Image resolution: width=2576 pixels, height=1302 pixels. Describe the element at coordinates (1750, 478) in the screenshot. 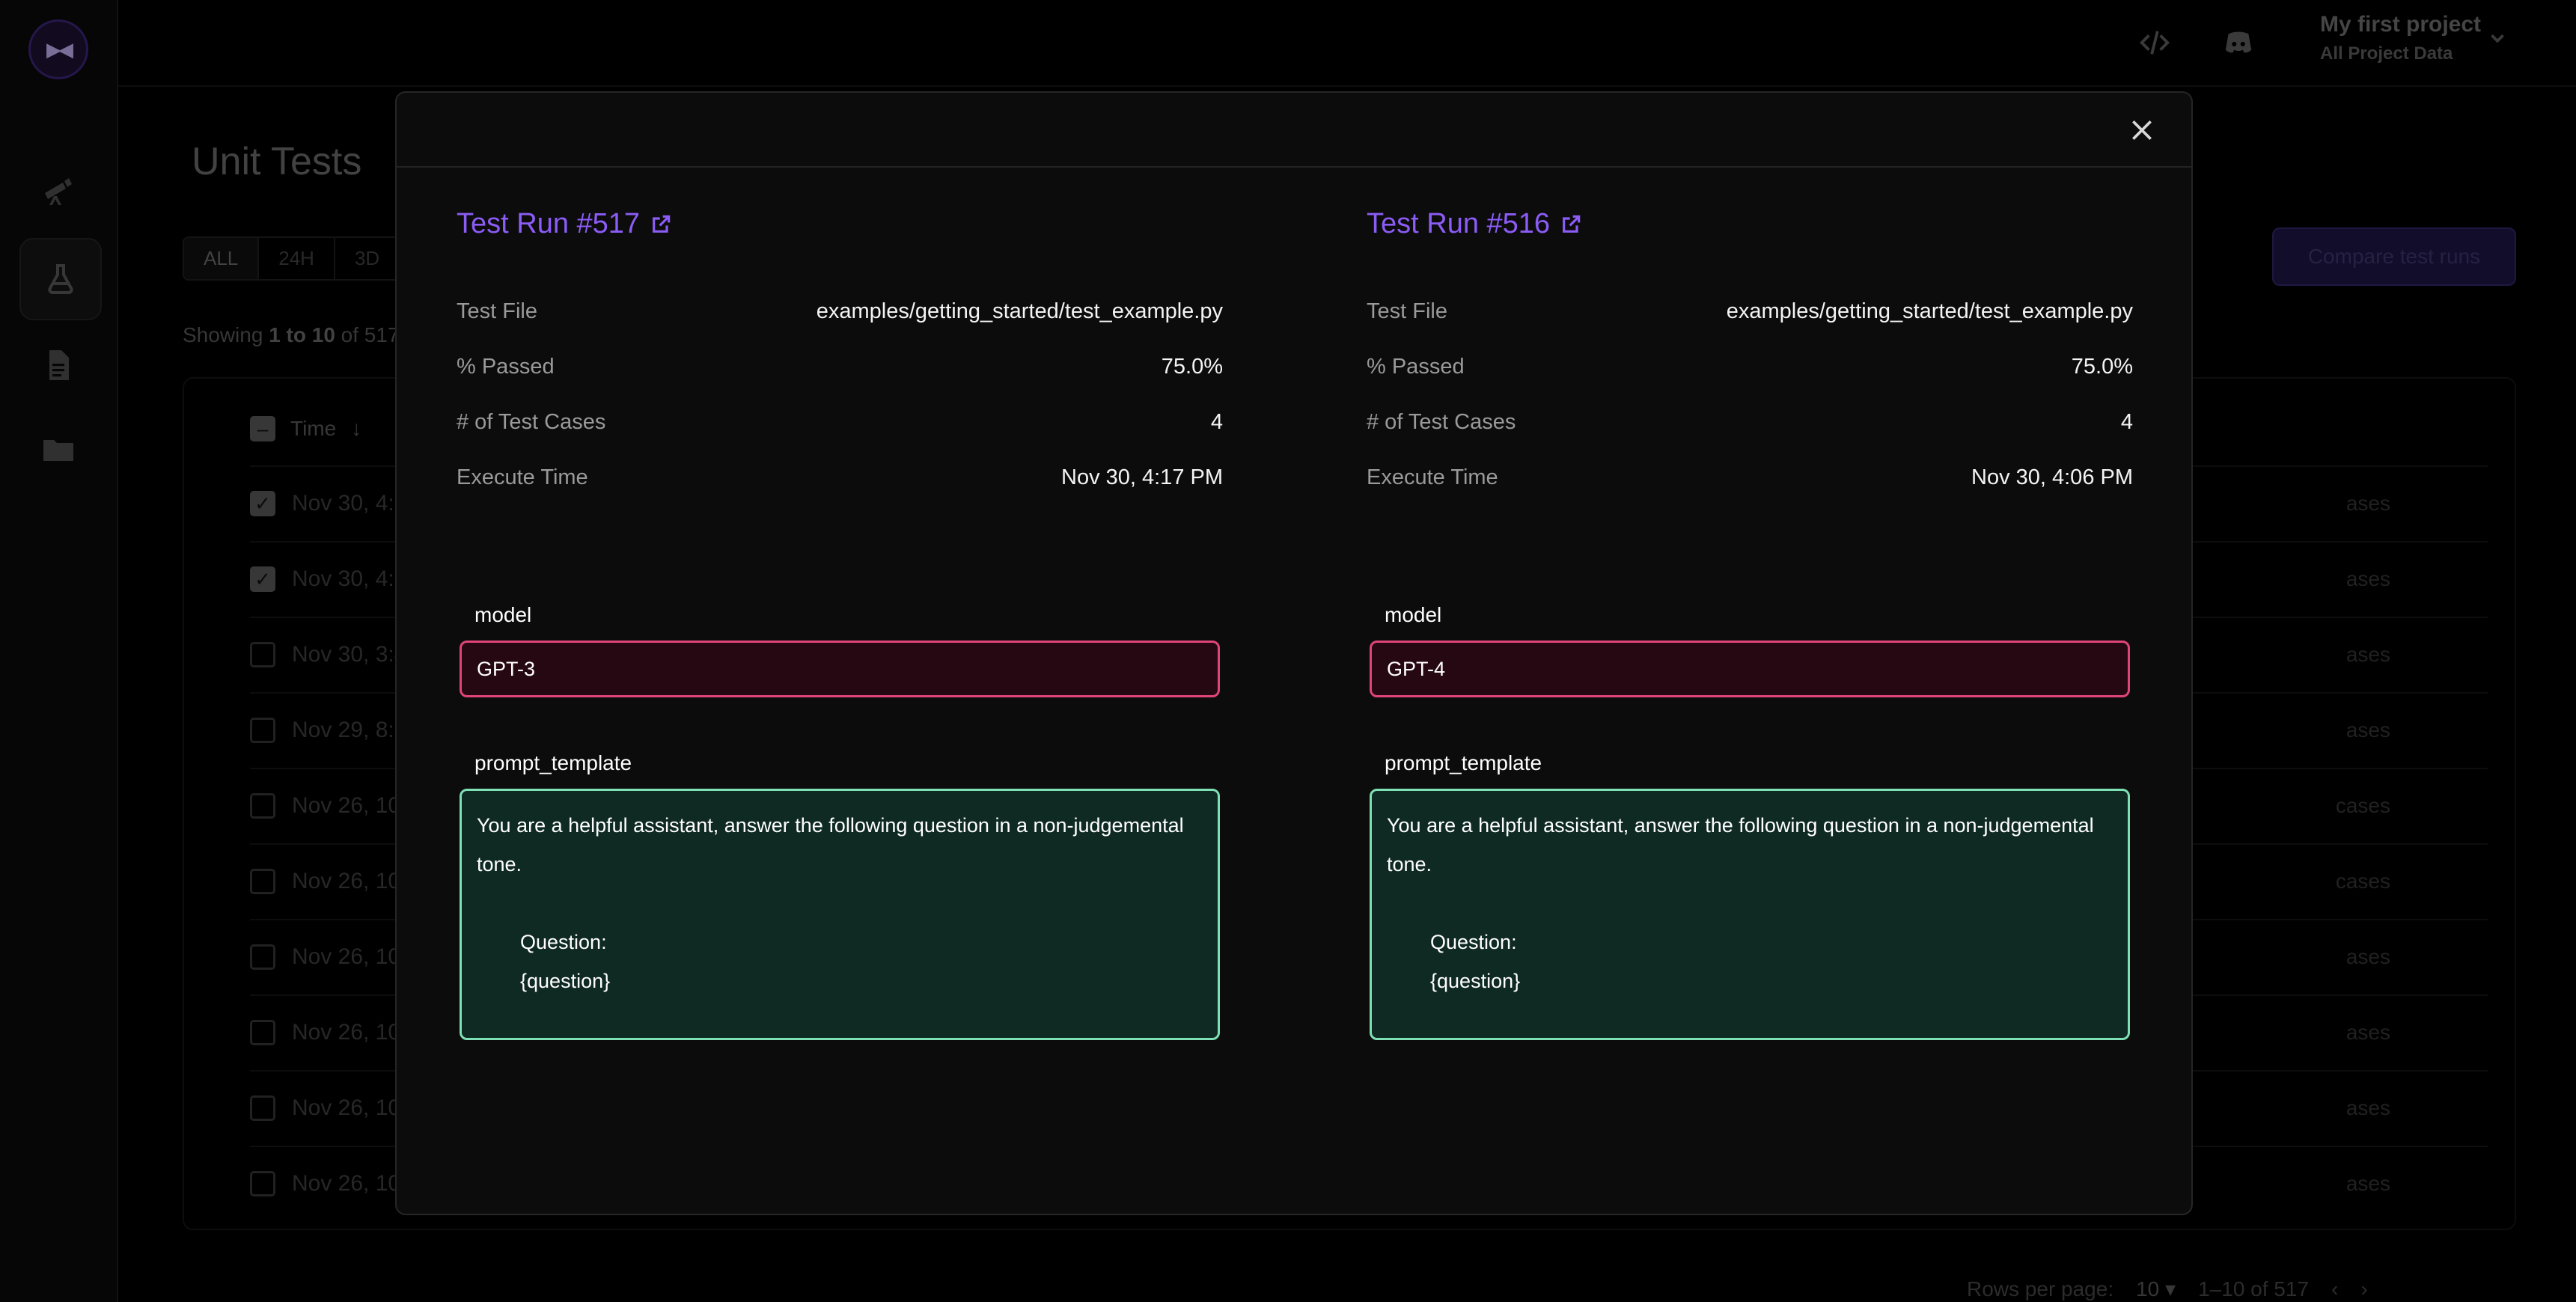

I see `meta-execute-time: Execute Time Nov 30, 4:06 PM` at that location.